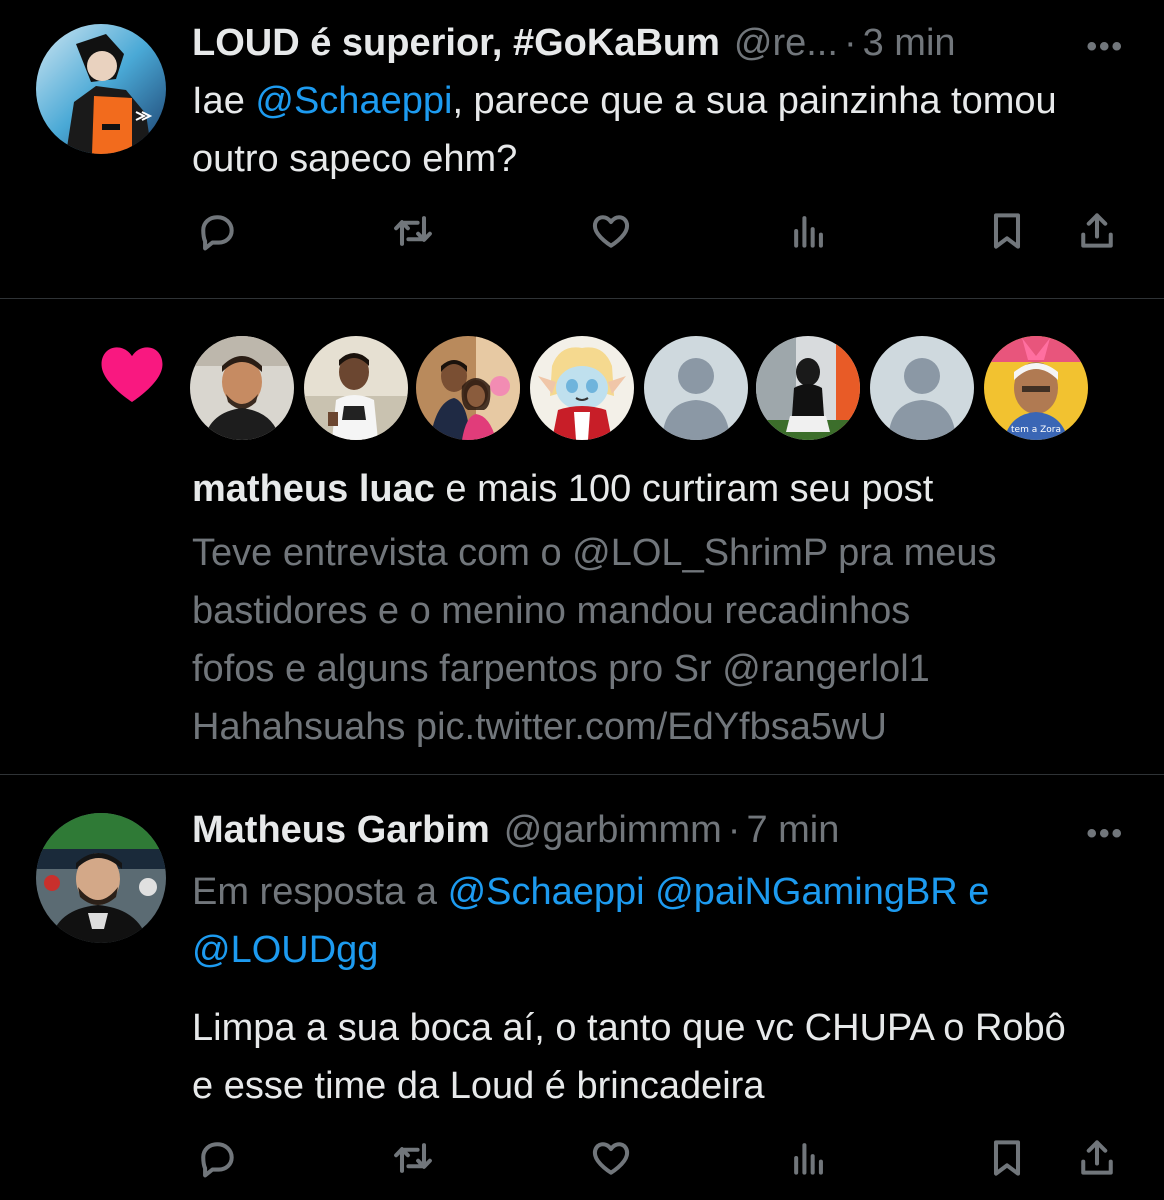  Describe the element at coordinates (456, 43) in the screenshot. I see `display-name: LOUD é superior, #GoKaBum` at that location.